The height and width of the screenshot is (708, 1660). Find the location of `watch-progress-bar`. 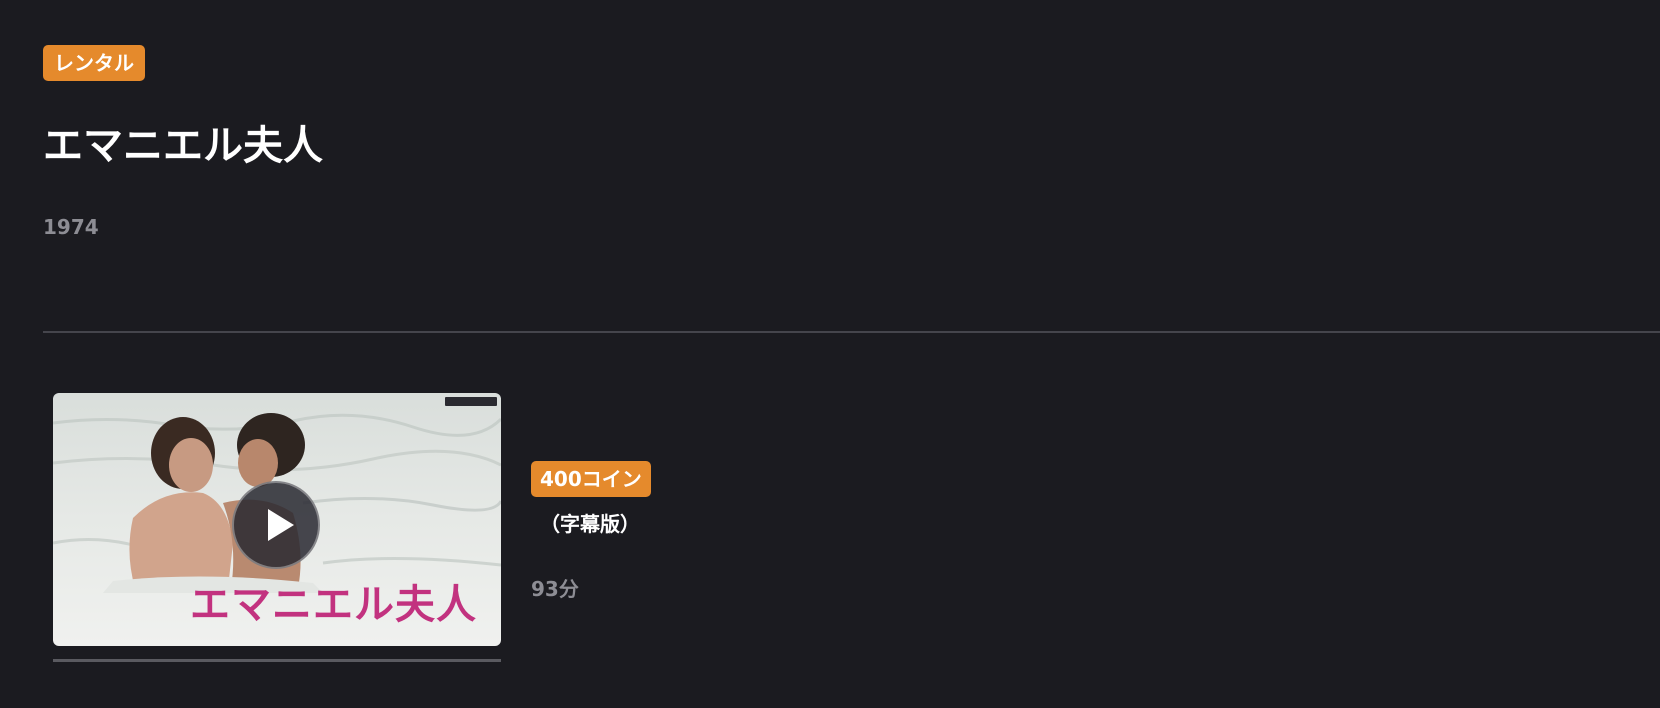

watch-progress-bar is located at coordinates (277, 660).